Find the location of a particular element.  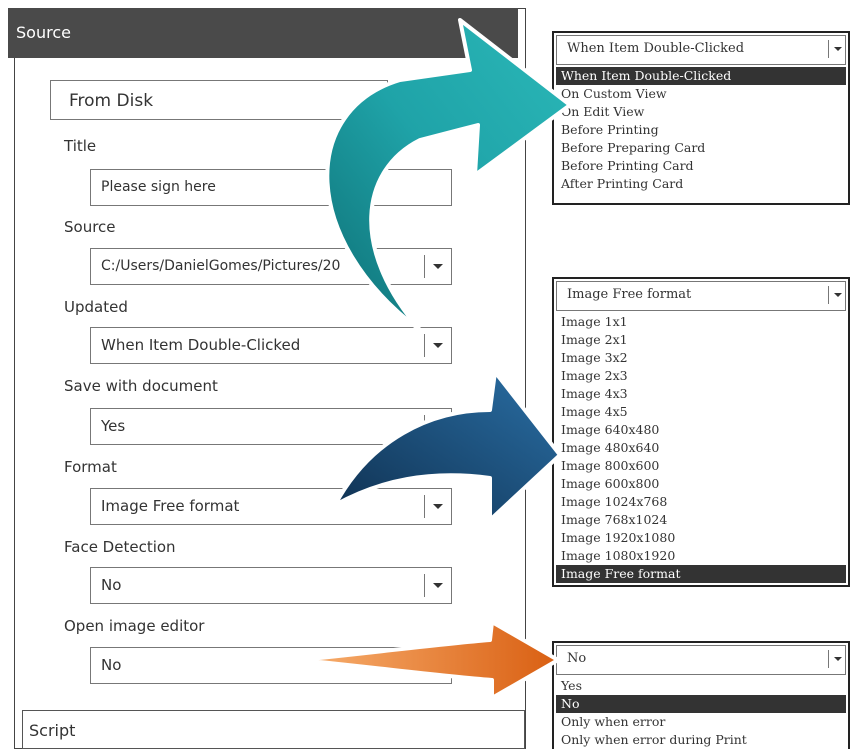

orange-arrow-icon is located at coordinates (429, 660).